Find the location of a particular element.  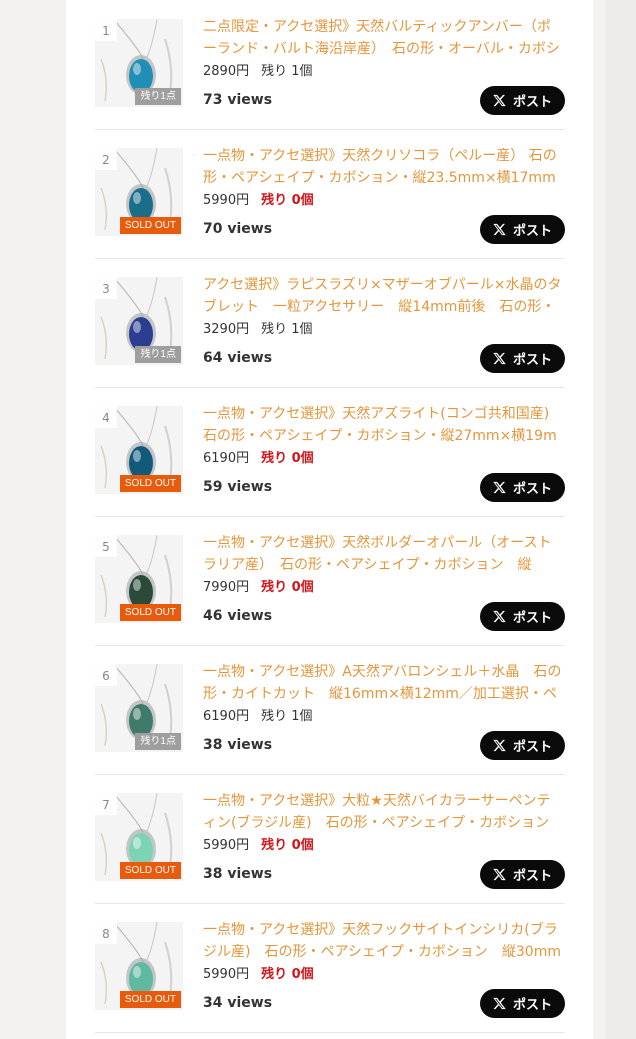

rank-number: 4 is located at coordinates (106, 417).